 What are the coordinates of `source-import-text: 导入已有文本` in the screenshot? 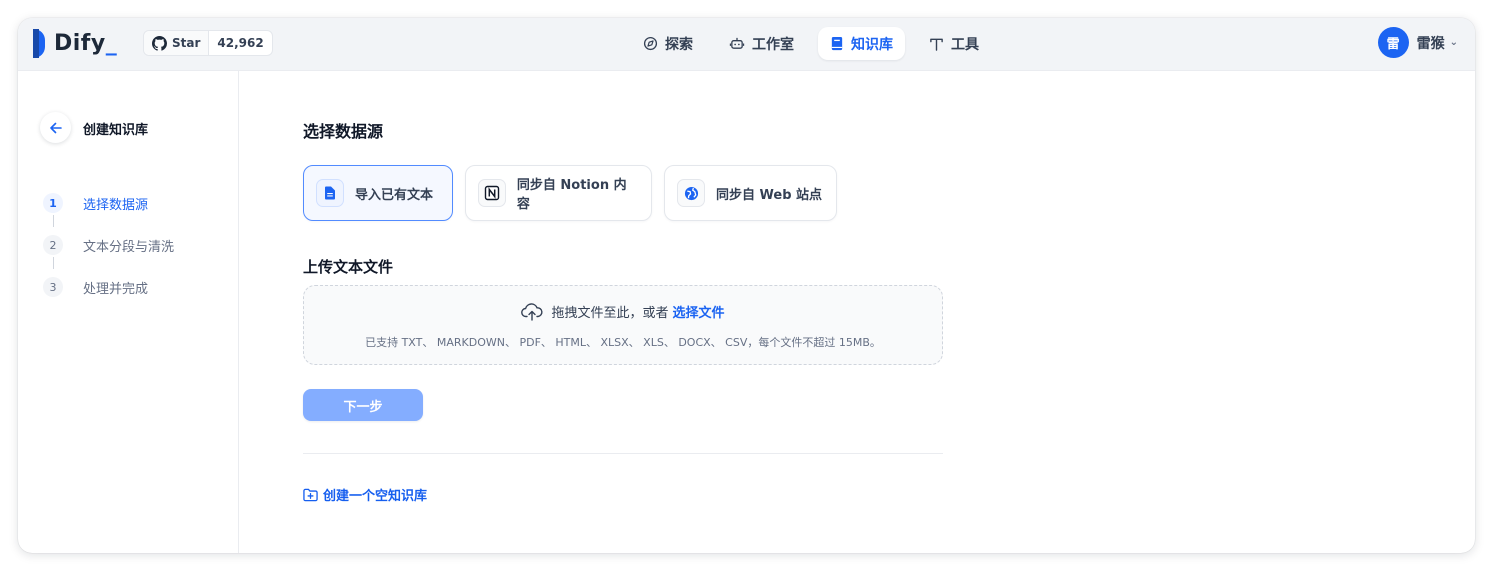 It's located at (378, 193).